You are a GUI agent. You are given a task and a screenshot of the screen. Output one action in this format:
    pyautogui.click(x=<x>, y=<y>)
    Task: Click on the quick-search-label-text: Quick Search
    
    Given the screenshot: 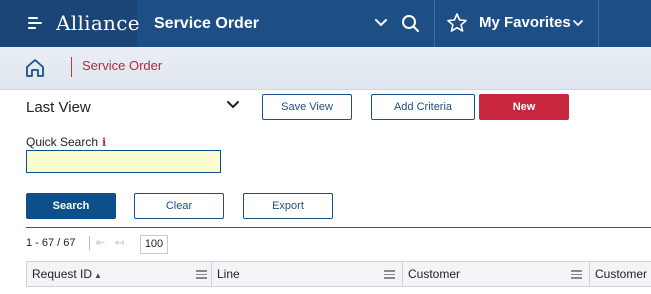 What is the action you would take?
    pyautogui.click(x=62, y=142)
    